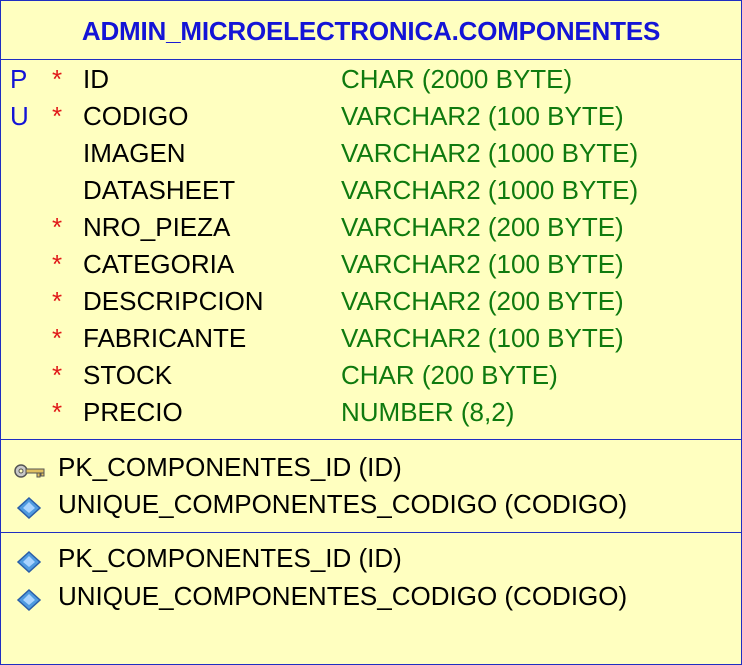 This screenshot has height=665, width=742. What do you see at coordinates (136, 116) in the screenshot?
I see `column-name: CODIGO` at bounding box center [136, 116].